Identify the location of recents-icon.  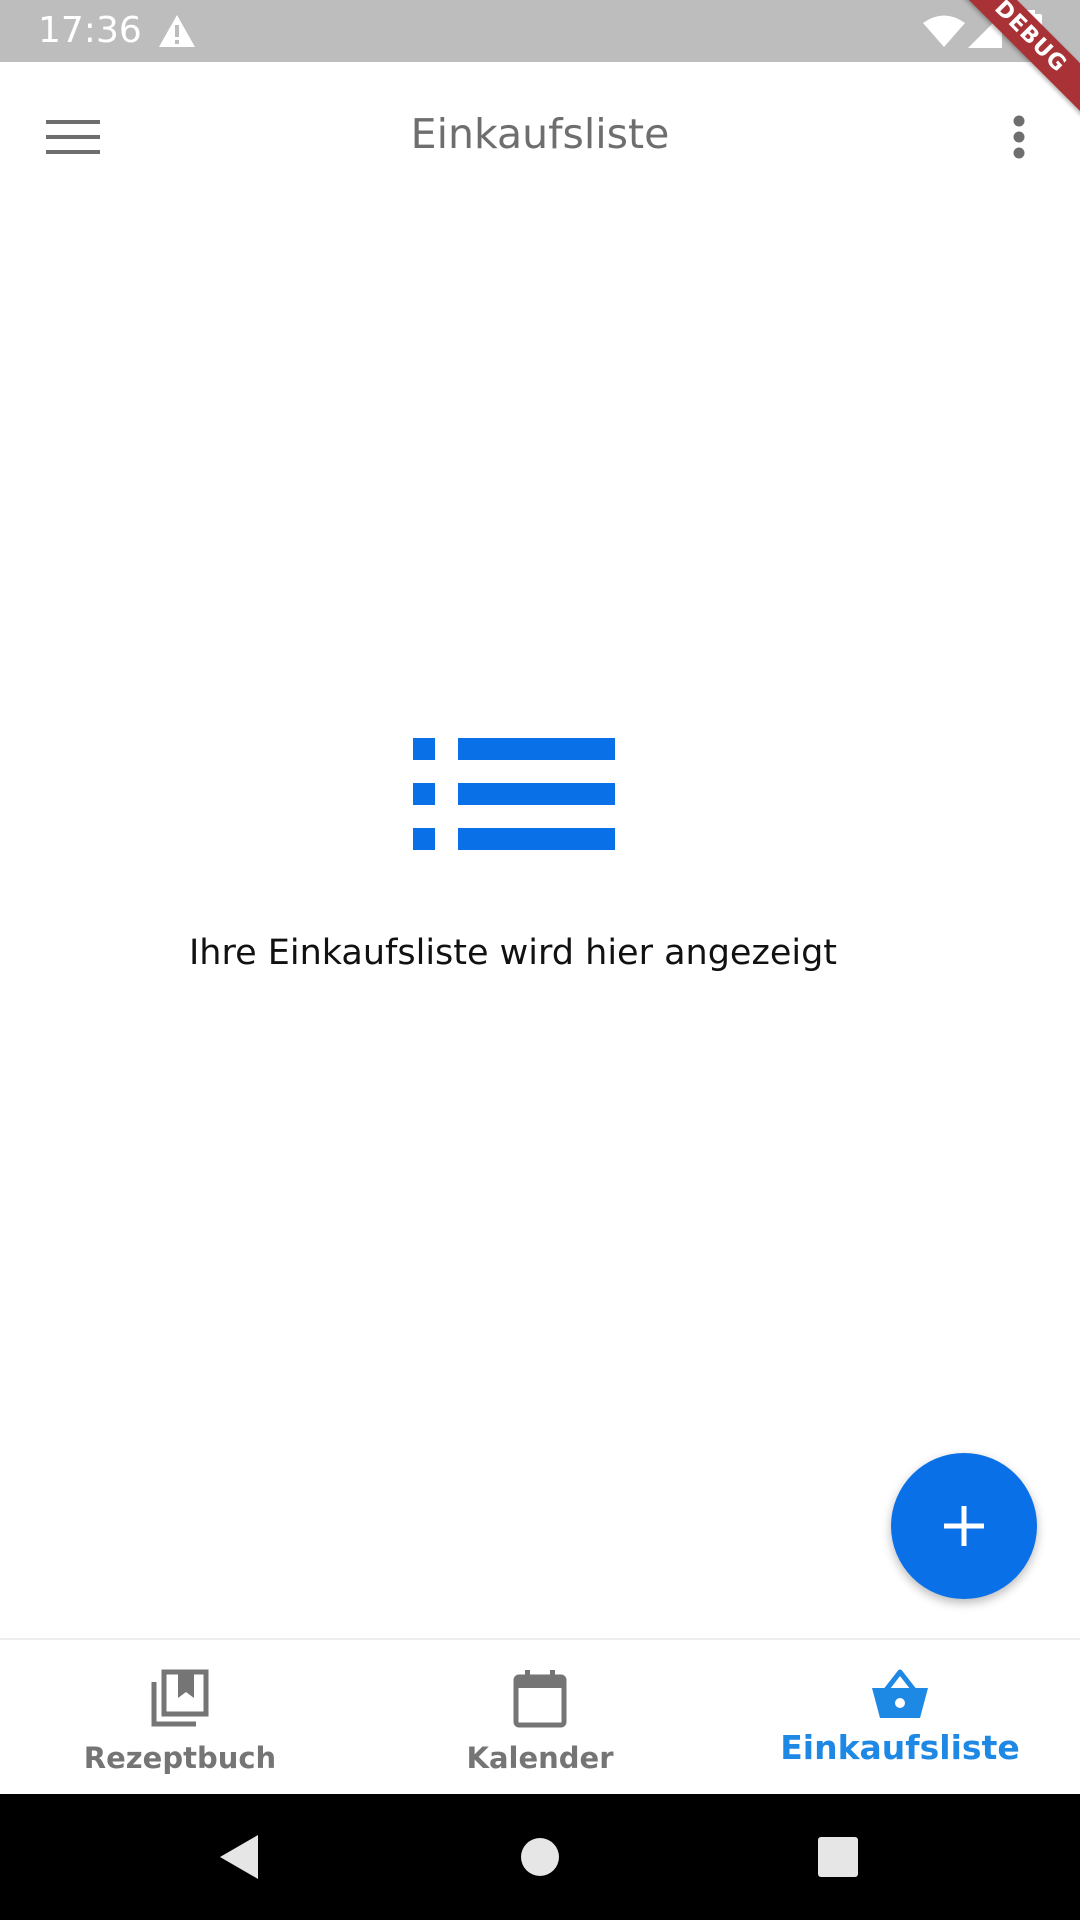
(838, 1857).